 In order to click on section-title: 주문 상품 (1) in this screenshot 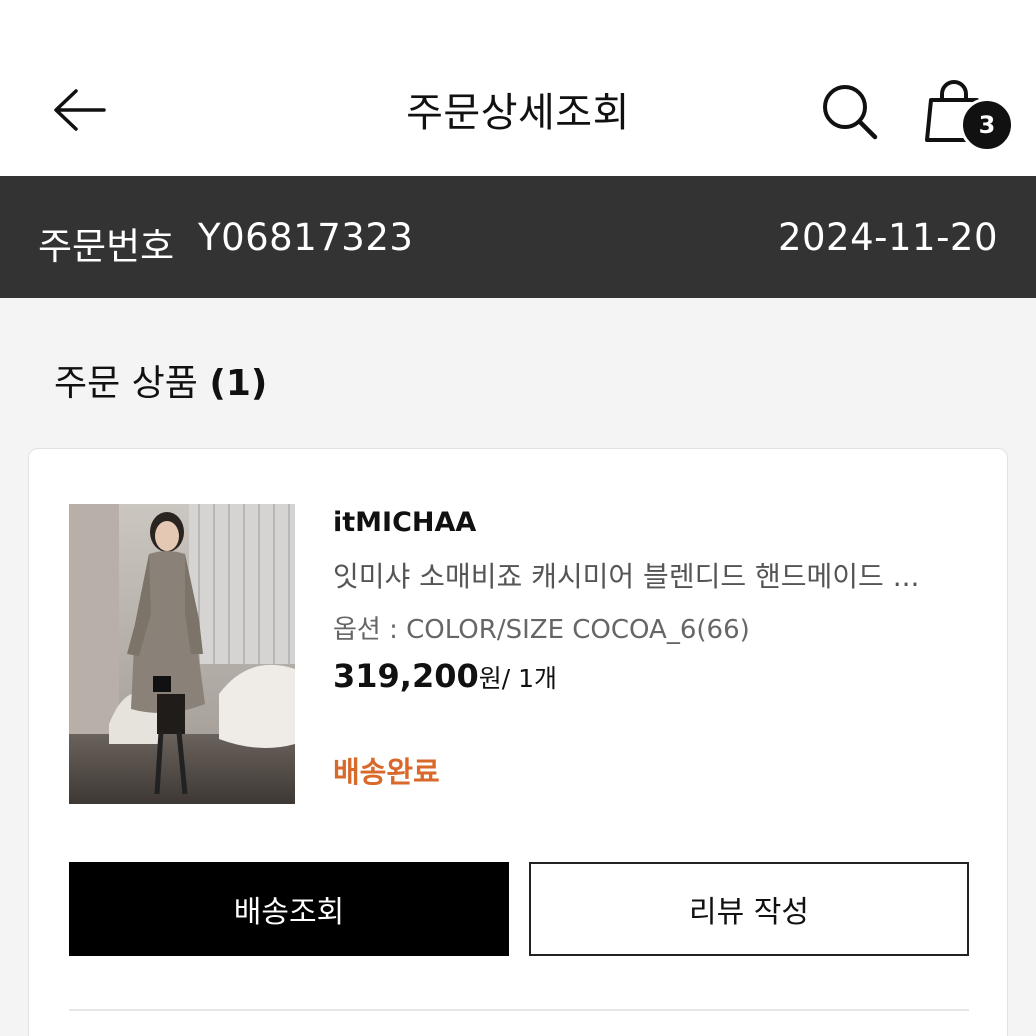, I will do `click(160, 380)`.